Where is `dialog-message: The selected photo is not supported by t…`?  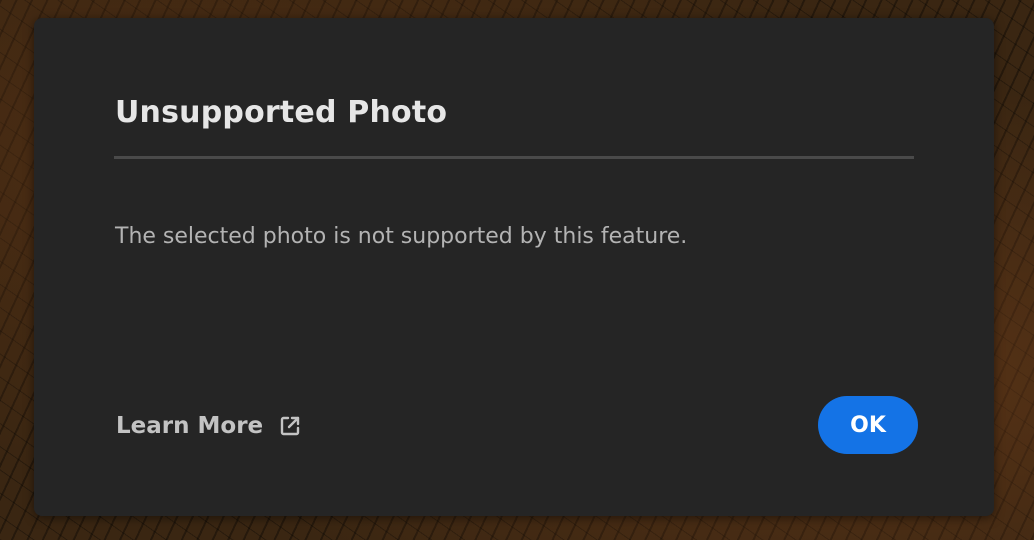
dialog-message: The selected photo is not supported by t… is located at coordinates (401, 236).